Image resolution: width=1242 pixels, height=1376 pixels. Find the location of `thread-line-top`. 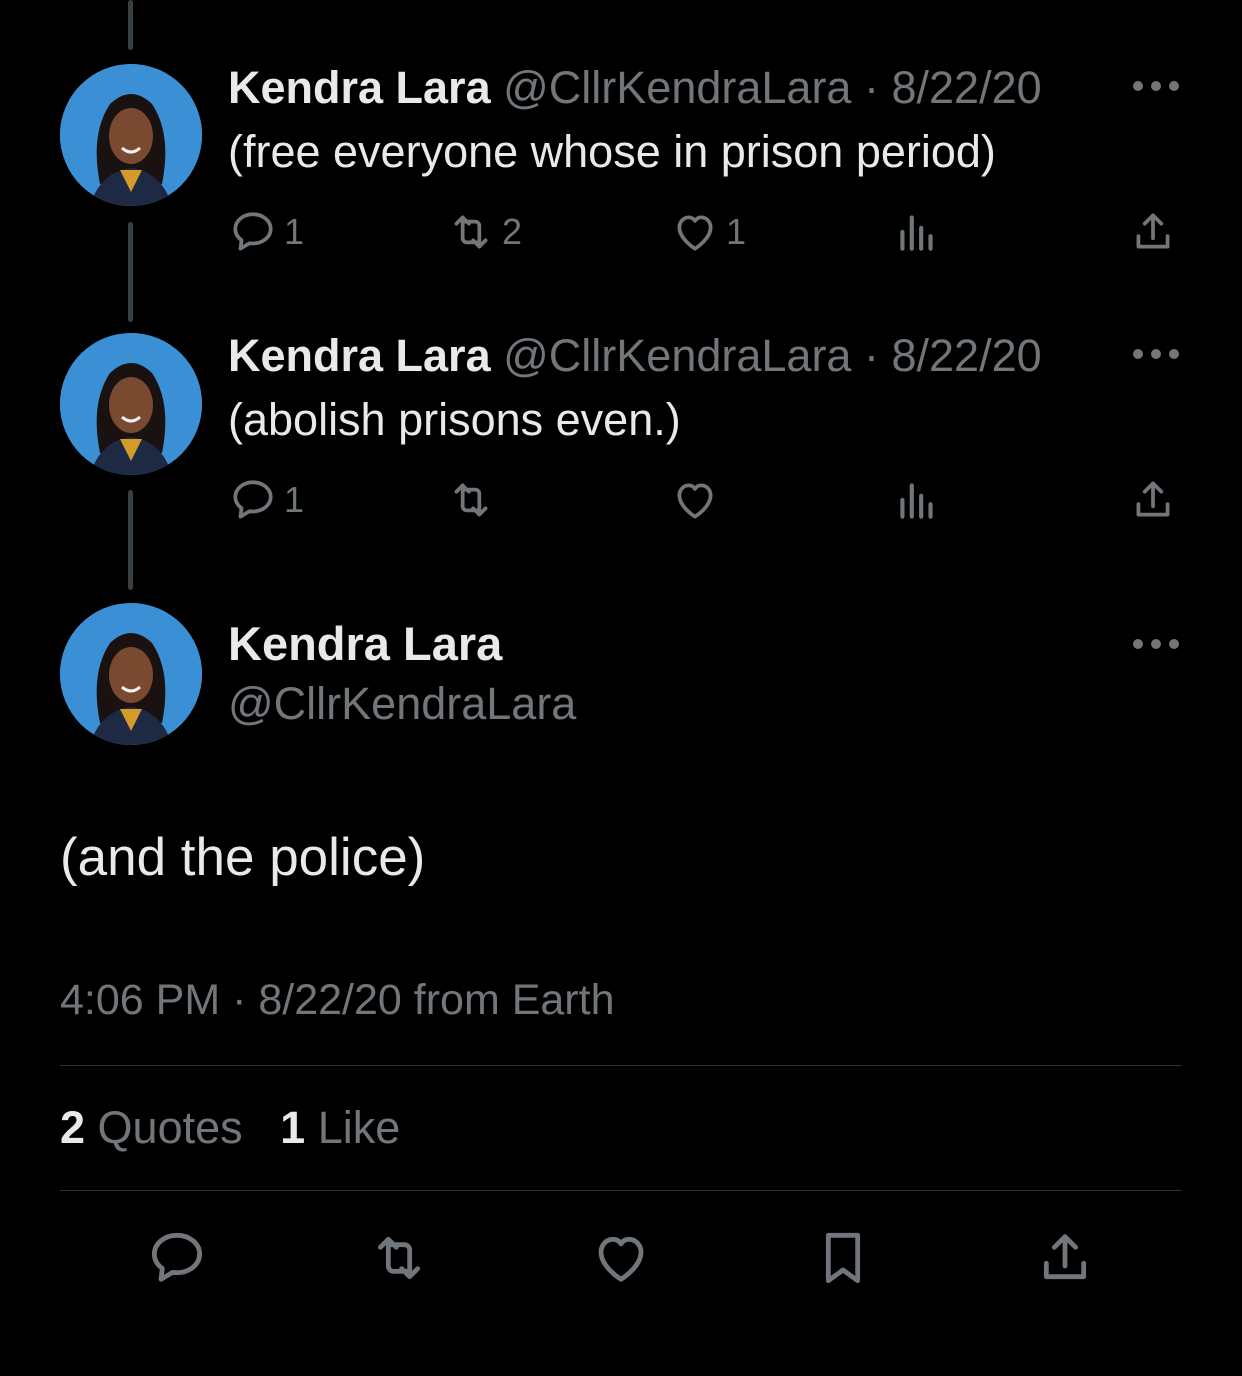

thread-line-top is located at coordinates (130, 25).